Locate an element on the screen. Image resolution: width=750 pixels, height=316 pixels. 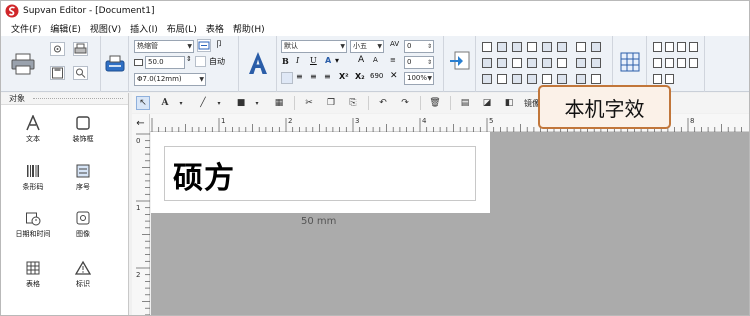
preview-button is located at coordinates (80, 73).